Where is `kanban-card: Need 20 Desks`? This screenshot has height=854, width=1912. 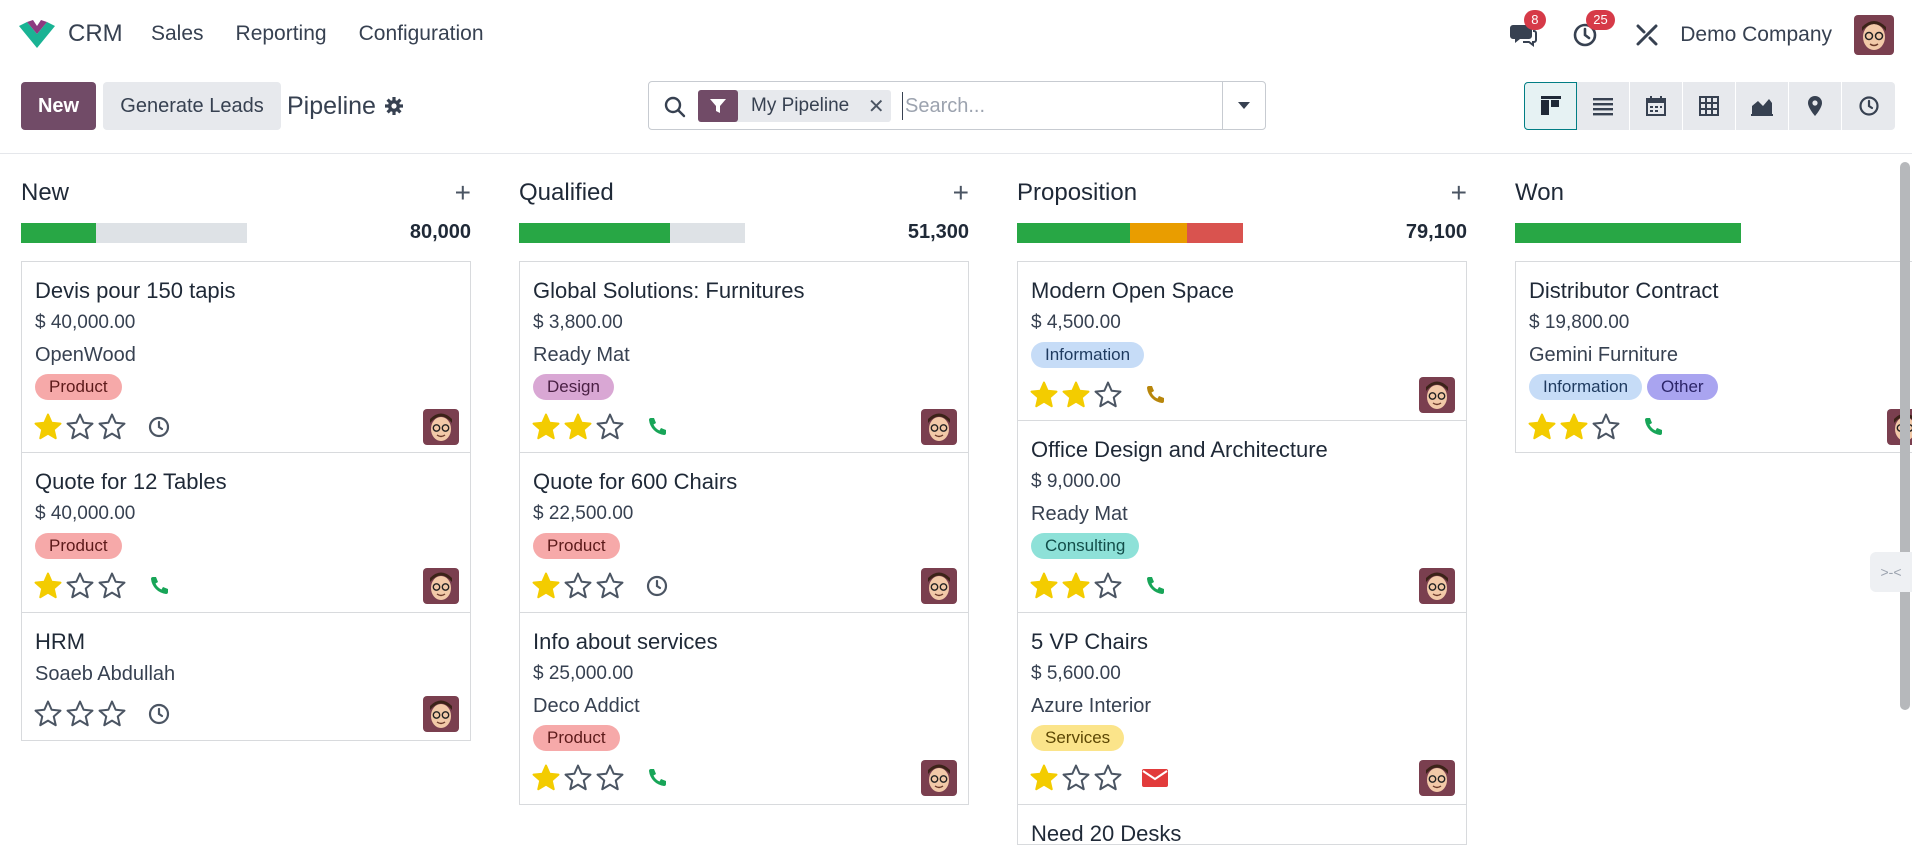 kanban-card: Need 20 Desks is located at coordinates (1242, 825).